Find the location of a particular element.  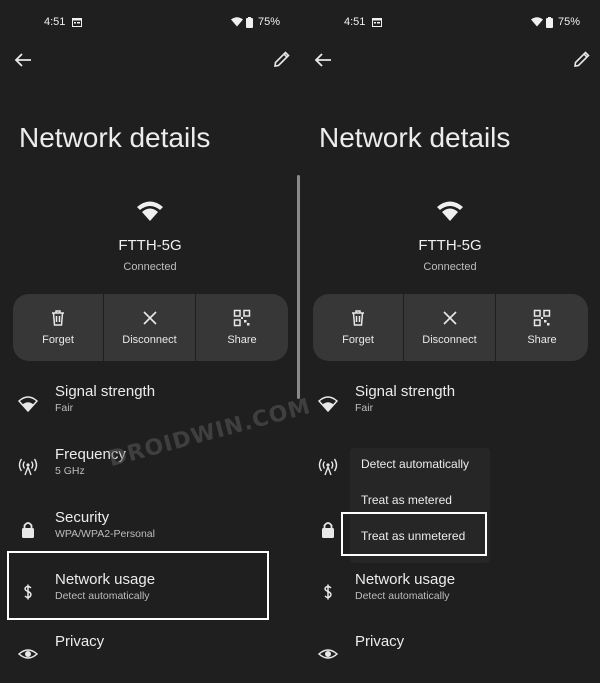

security-value: WPA/WPA2-Personal is located at coordinates (105, 534).